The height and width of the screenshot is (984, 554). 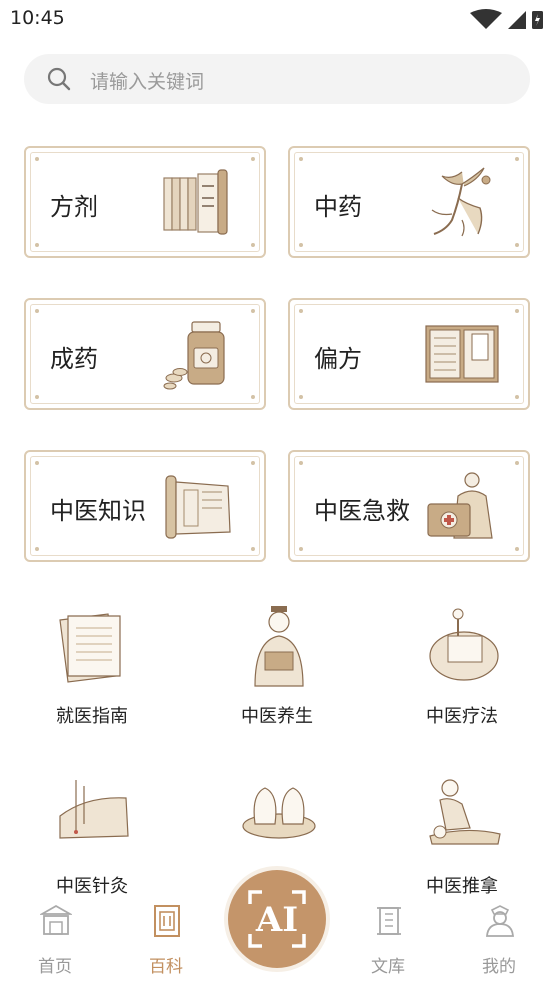 What do you see at coordinates (147, 82) in the screenshot?
I see `search-placeholder: 请输入关键词` at bounding box center [147, 82].